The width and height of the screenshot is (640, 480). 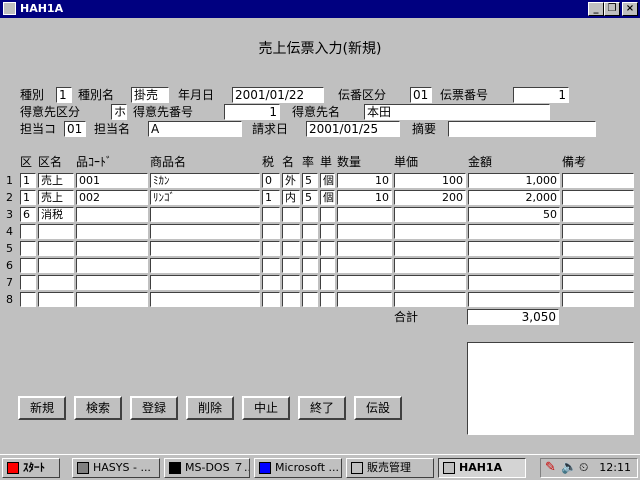 I want to click on tanto-name-field: A, so click(x=195, y=129).